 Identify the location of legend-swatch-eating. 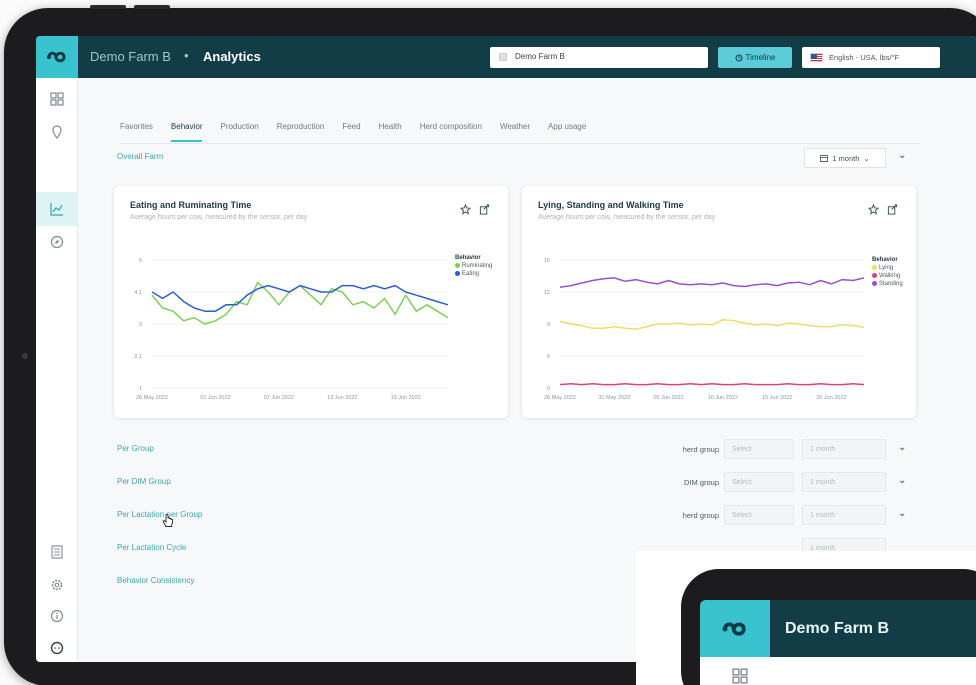
(457, 273).